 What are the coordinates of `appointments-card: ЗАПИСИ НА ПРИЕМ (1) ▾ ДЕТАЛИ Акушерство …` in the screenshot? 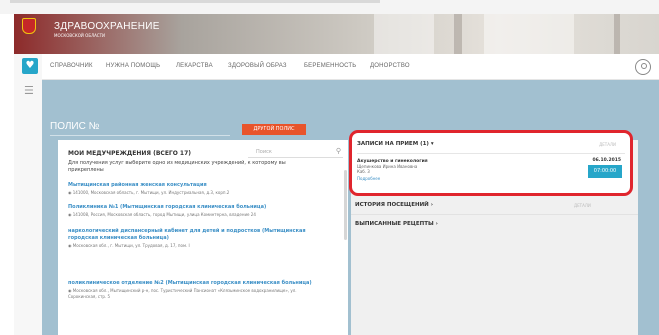 It's located at (491, 163).